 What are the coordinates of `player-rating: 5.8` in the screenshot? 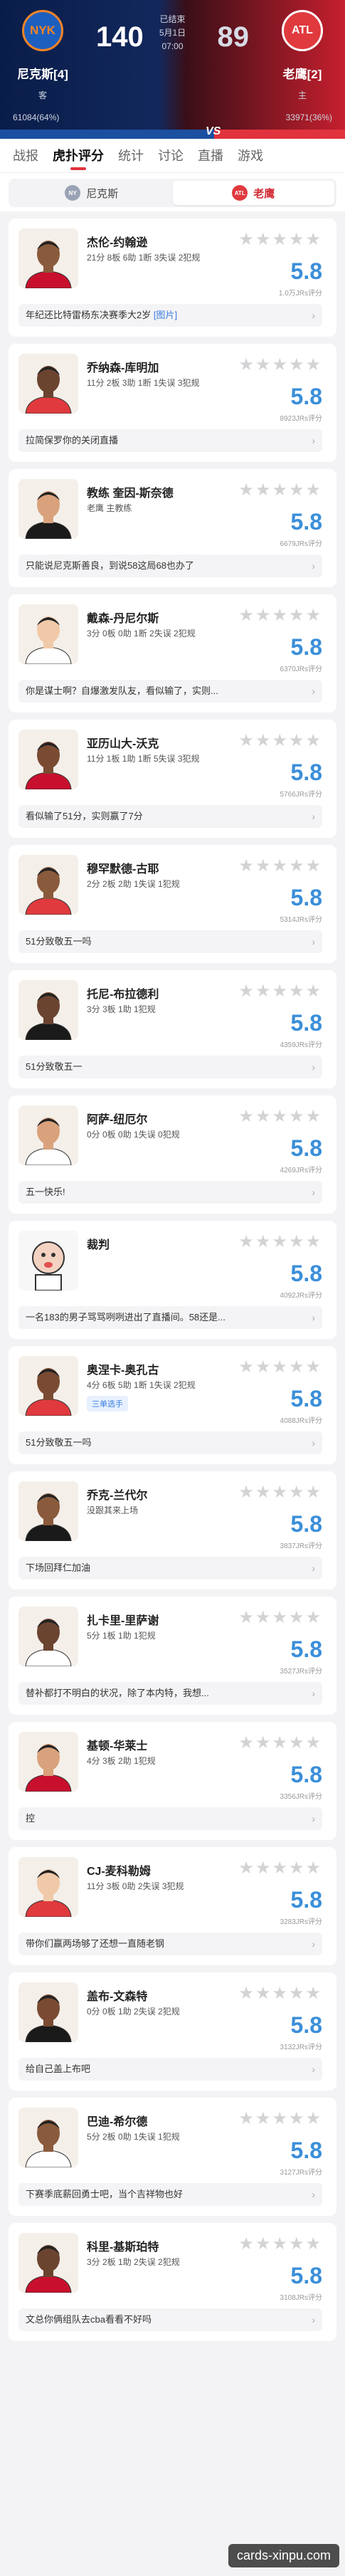 It's located at (306, 2275).